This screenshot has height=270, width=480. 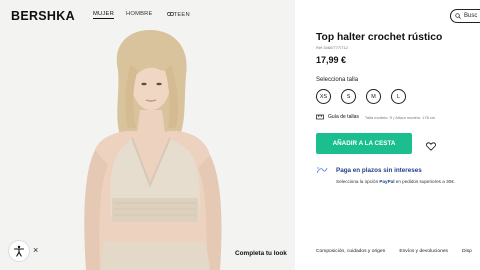 What do you see at coordinates (337, 80) in the screenshot?
I see `size-selector-label: Selecciona talla` at bounding box center [337, 80].